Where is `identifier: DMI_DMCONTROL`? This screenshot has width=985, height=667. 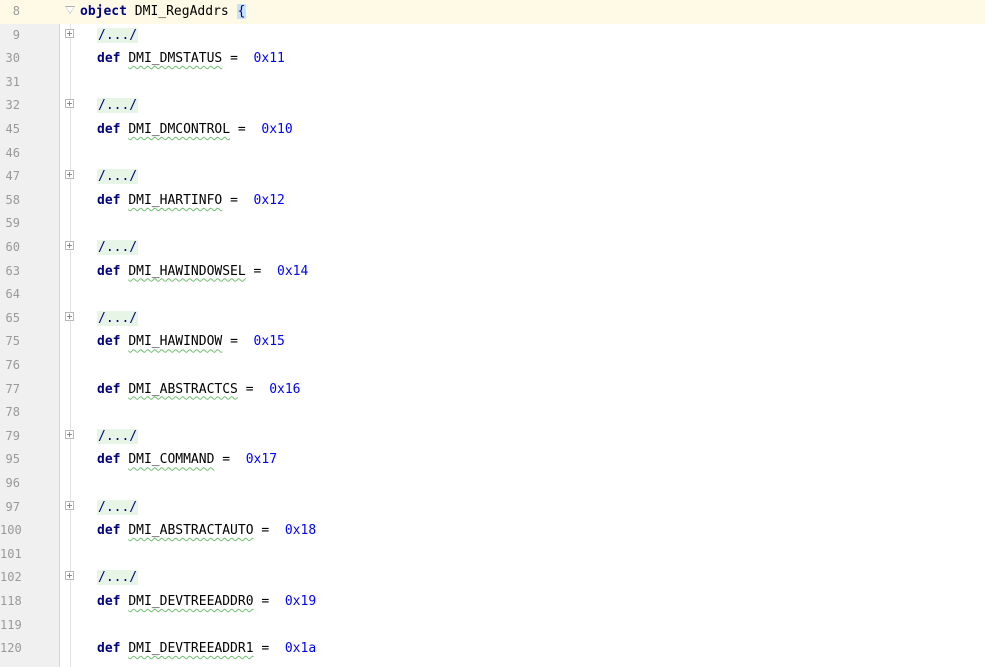
identifier: DMI_DMCONTROL is located at coordinates (179, 129).